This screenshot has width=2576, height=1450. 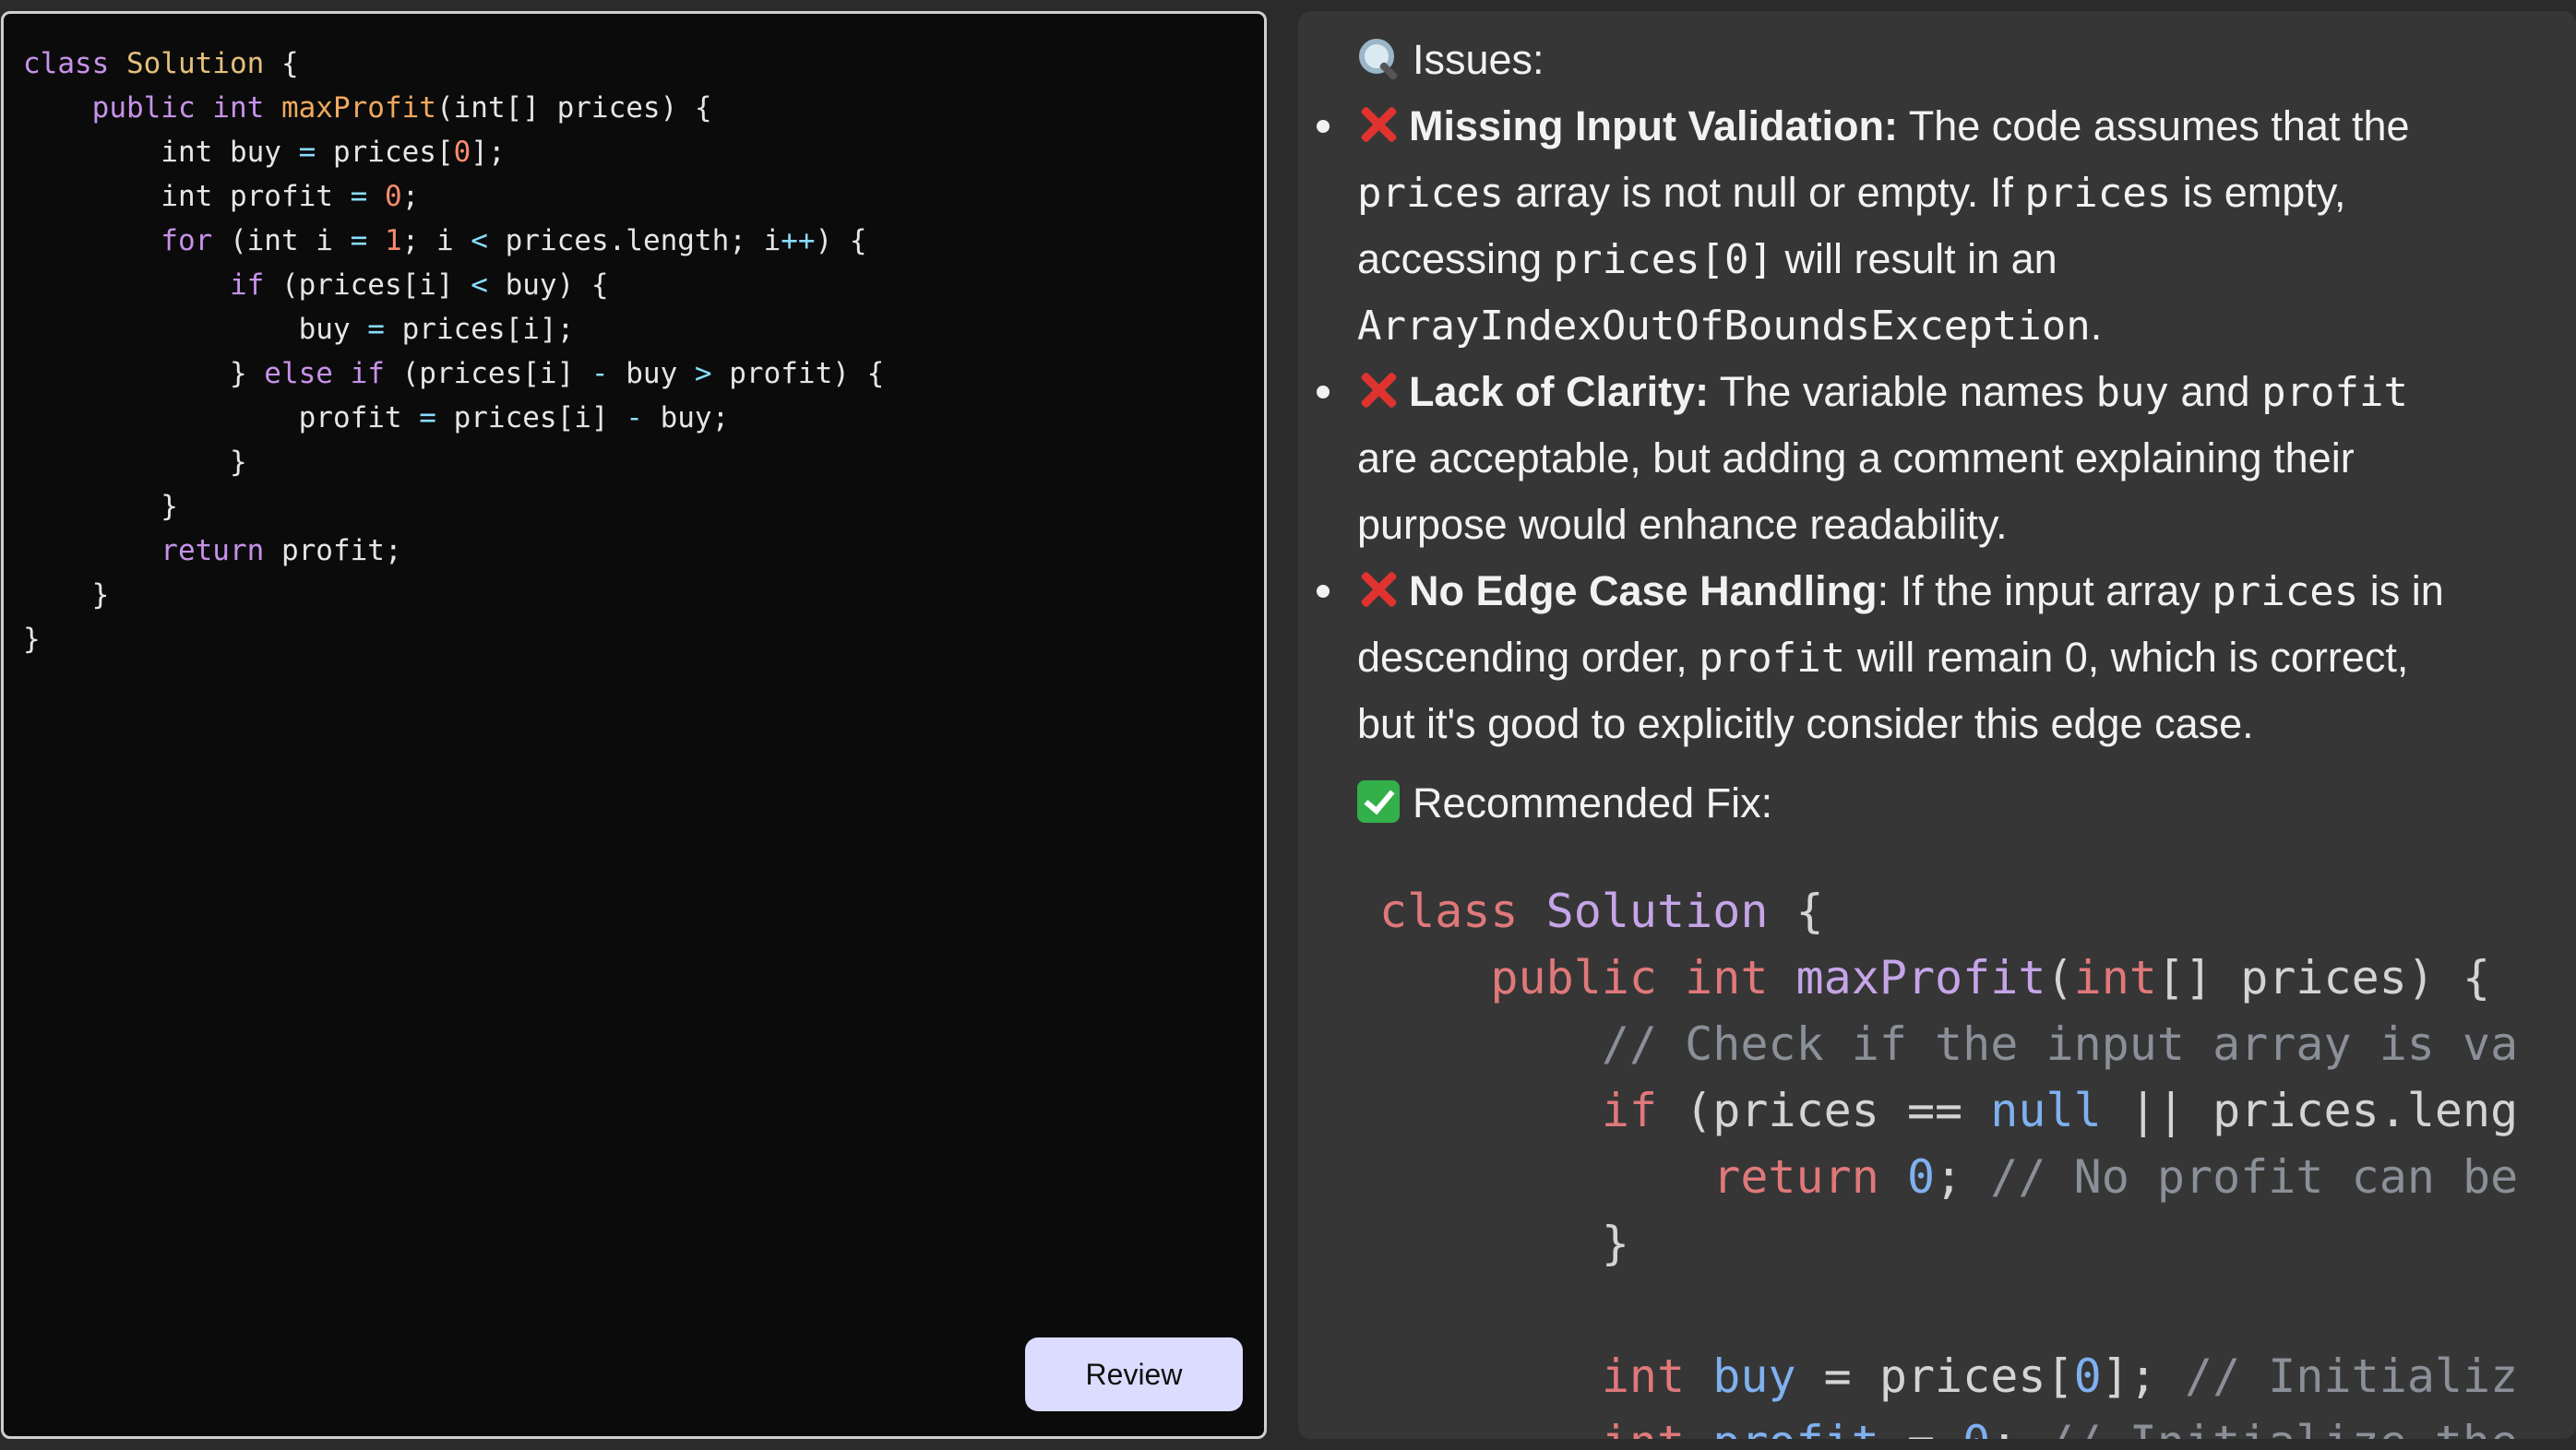 I want to click on fix-code-token: // Check if the input array is vali, so click(x=1948, y=1044).